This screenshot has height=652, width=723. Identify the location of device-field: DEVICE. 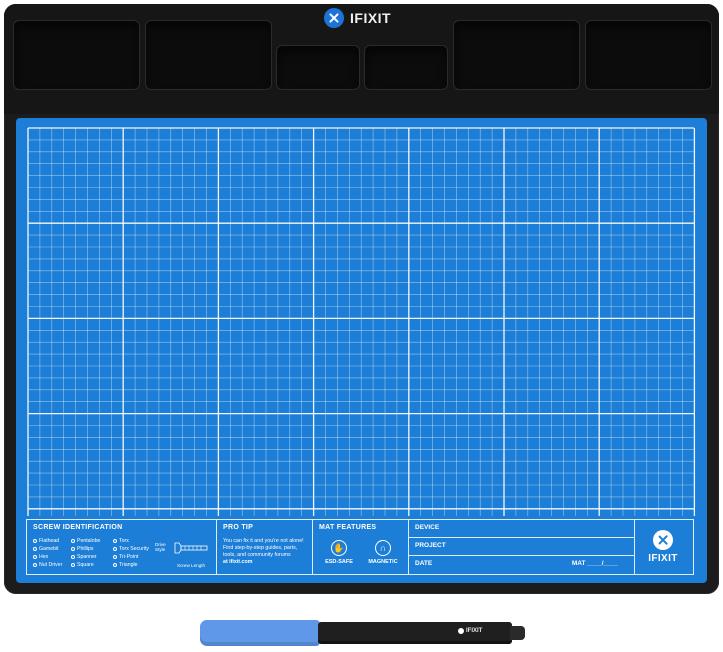
(427, 527).